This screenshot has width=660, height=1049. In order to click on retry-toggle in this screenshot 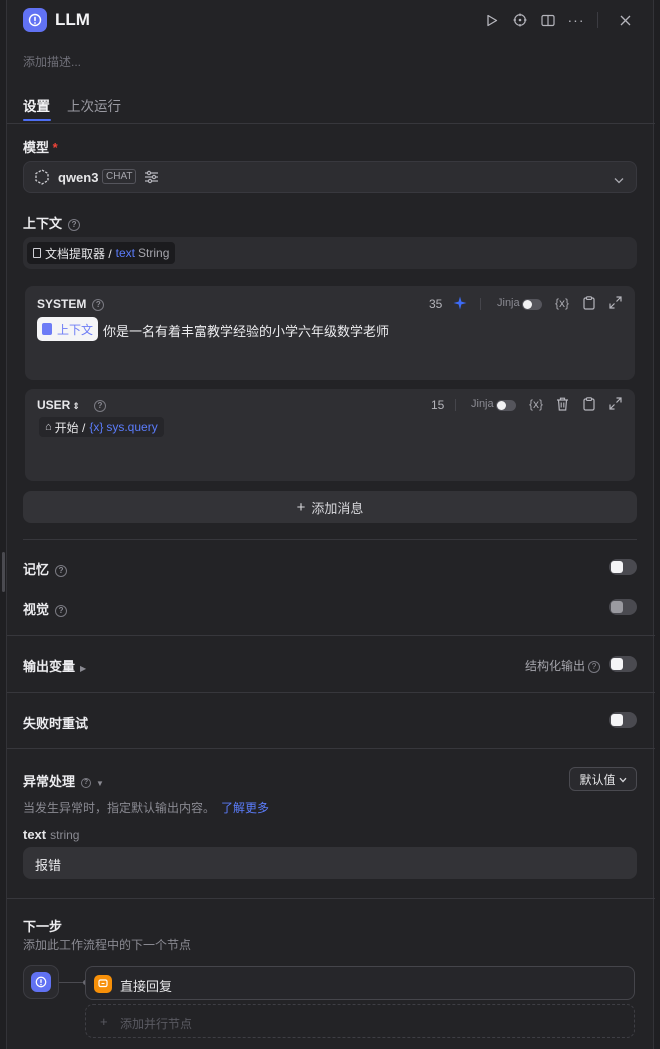, I will do `click(623, 720)`.